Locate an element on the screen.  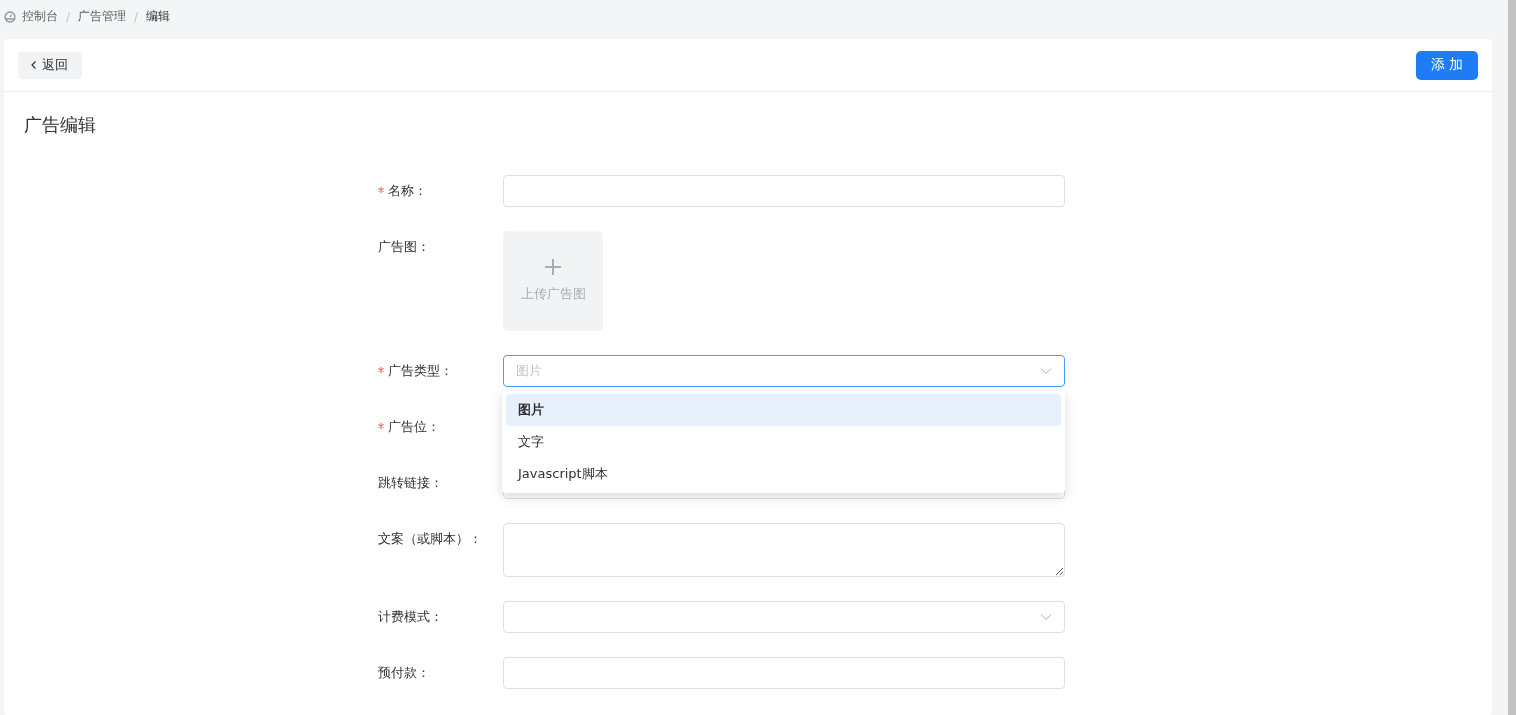
field-label: 预付款： is located at coordinates (404, 673).